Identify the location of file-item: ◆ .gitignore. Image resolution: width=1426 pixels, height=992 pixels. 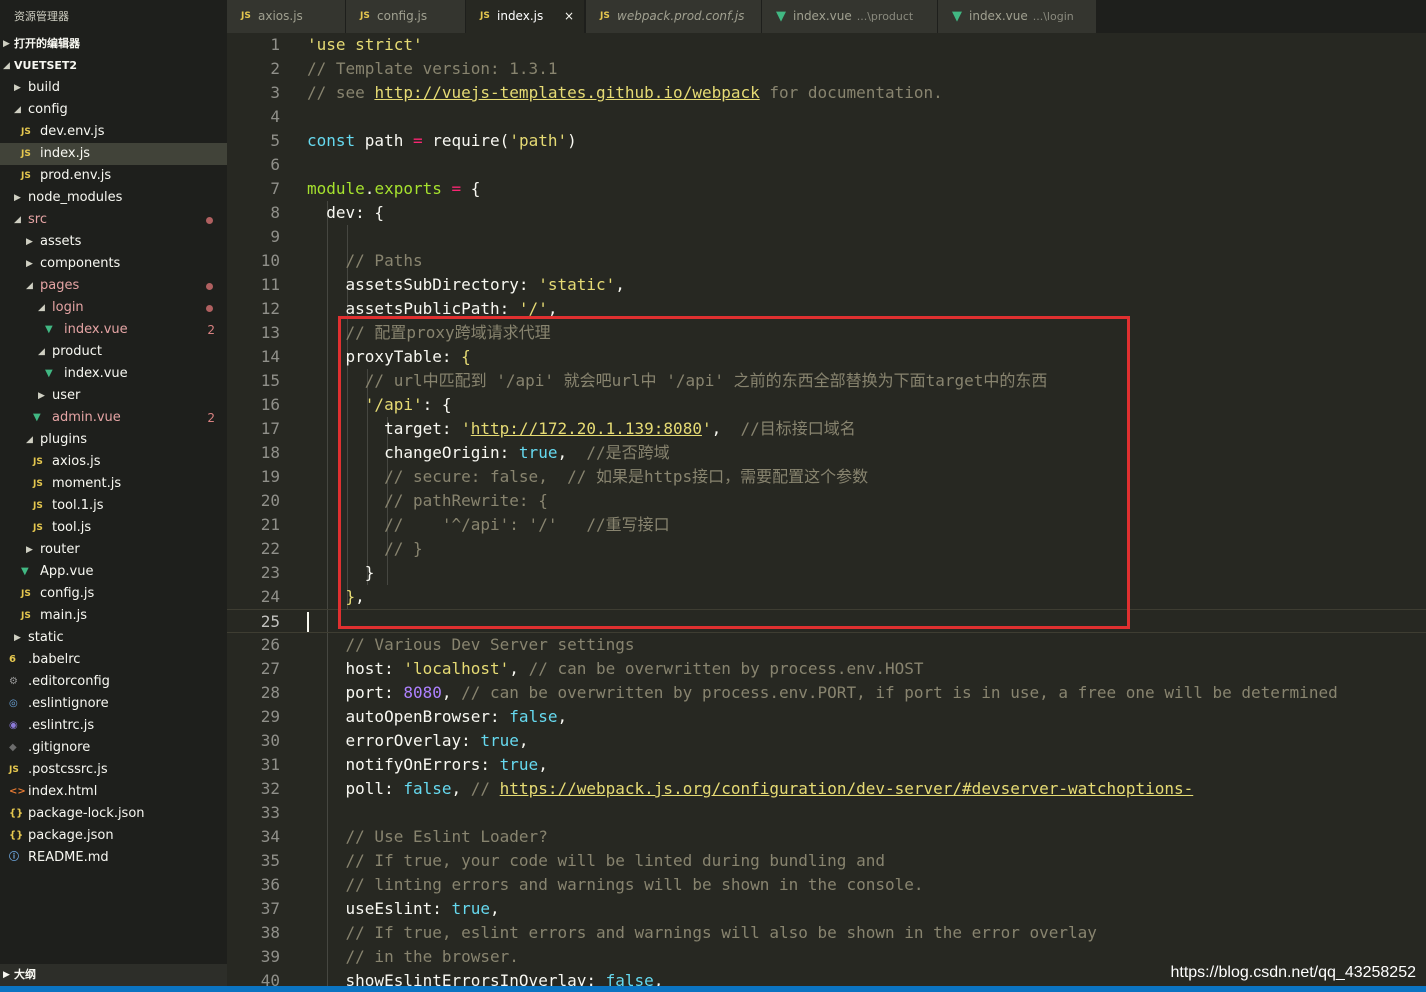
(113, 748).